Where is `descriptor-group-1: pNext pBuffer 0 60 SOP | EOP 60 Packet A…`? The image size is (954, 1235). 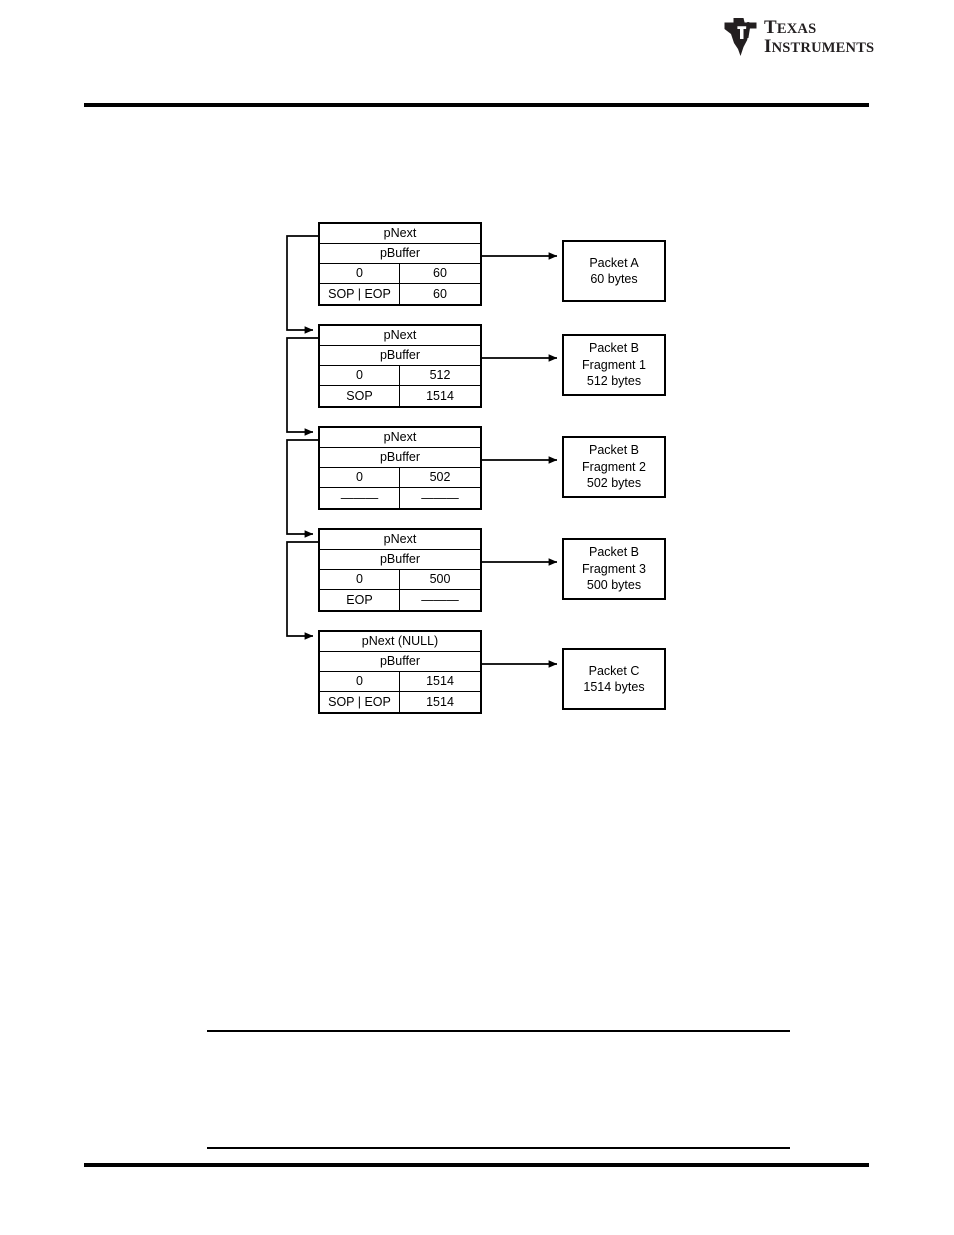 descriptor-group-1: pNext pBuffer 0 60 SOP | EOP 60 Packet A… is located at coordinates (477, 268).